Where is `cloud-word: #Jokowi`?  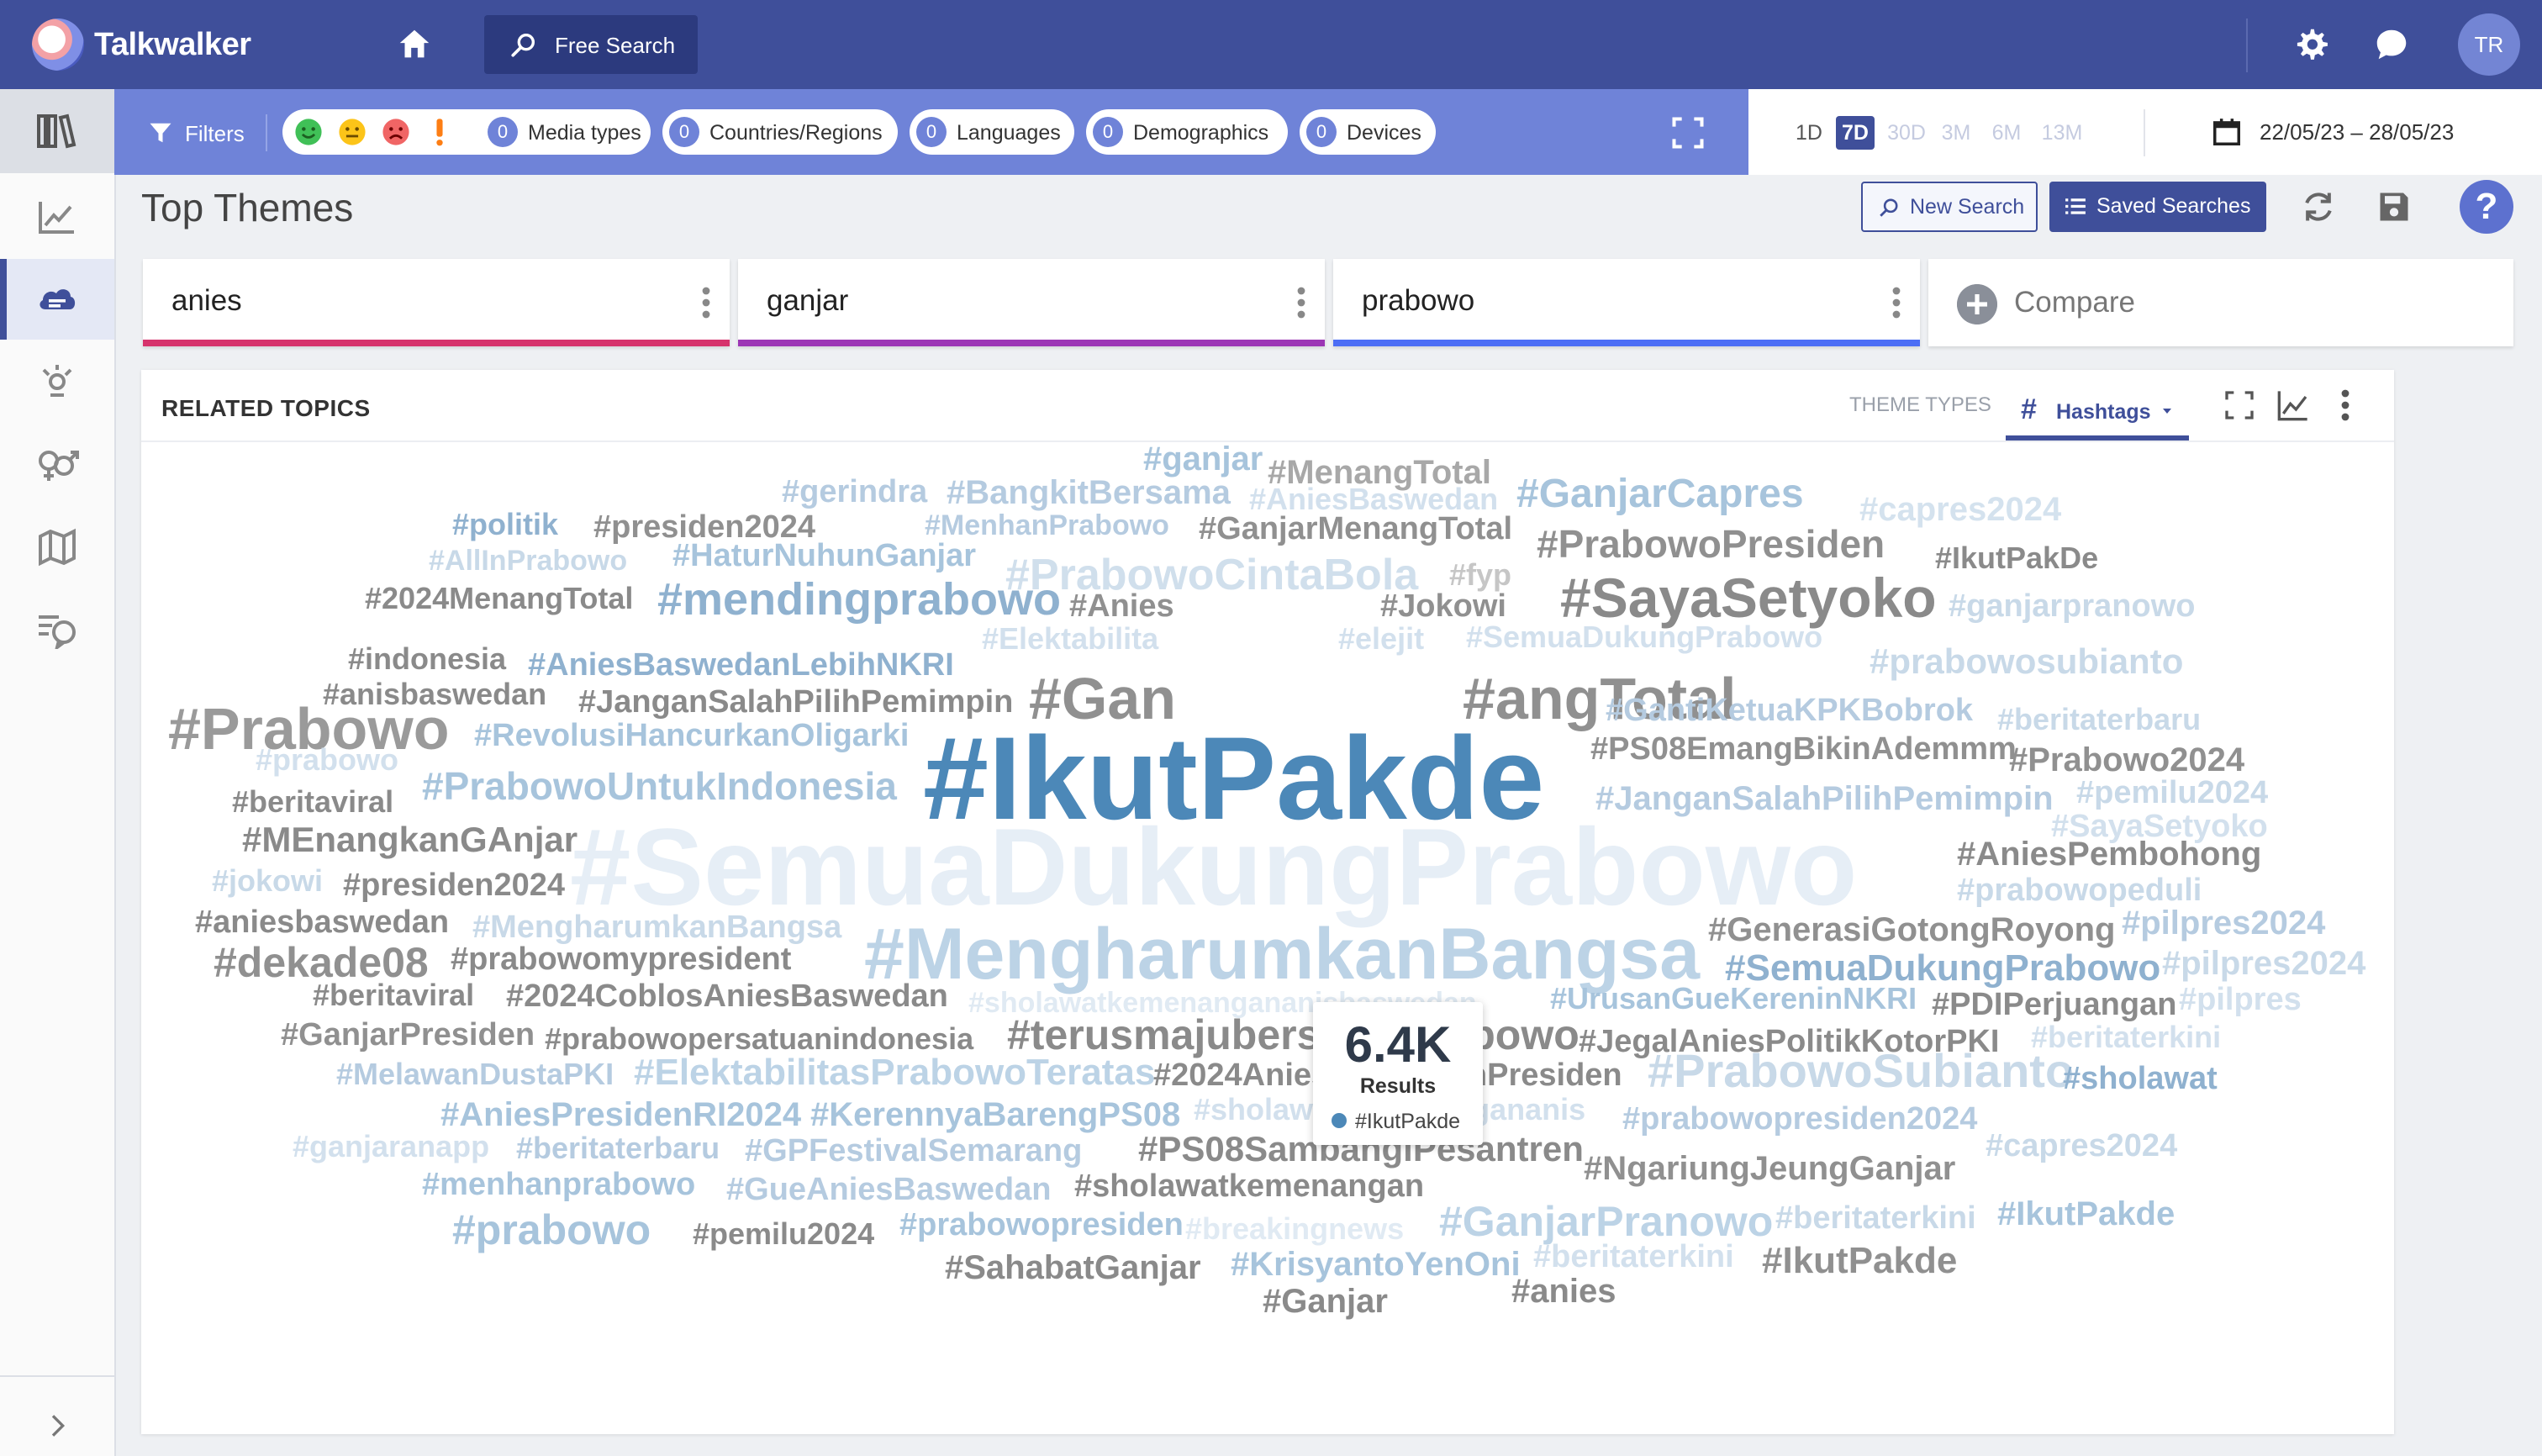 cloud-word: #Jokowi is located at coordinates (1443, 606).